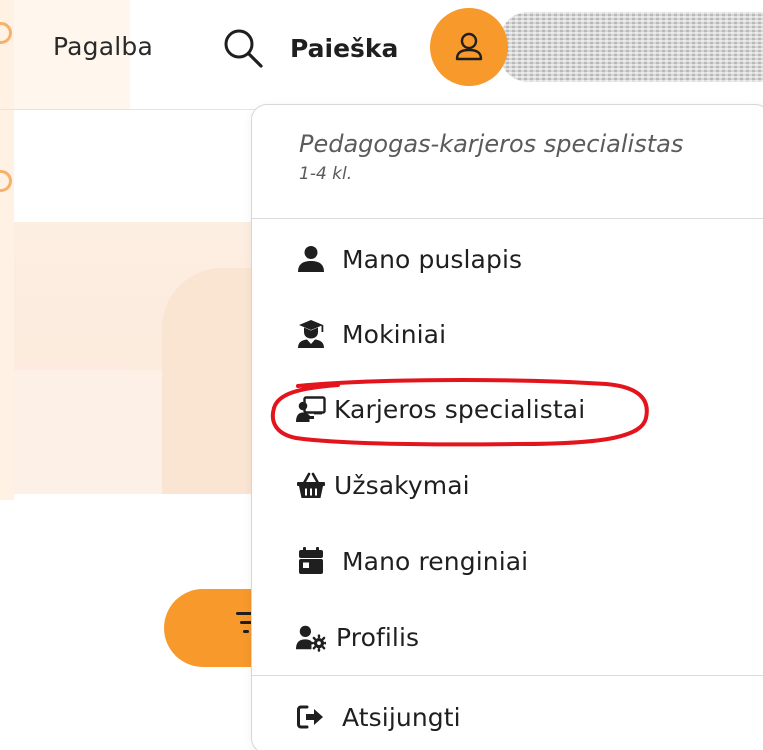 This screenshot has width=763, height=750. What do you see at coordinates (103, 46) in the screenshot?
I see `help-link: Pagalba` at bounding box center [103, 46].